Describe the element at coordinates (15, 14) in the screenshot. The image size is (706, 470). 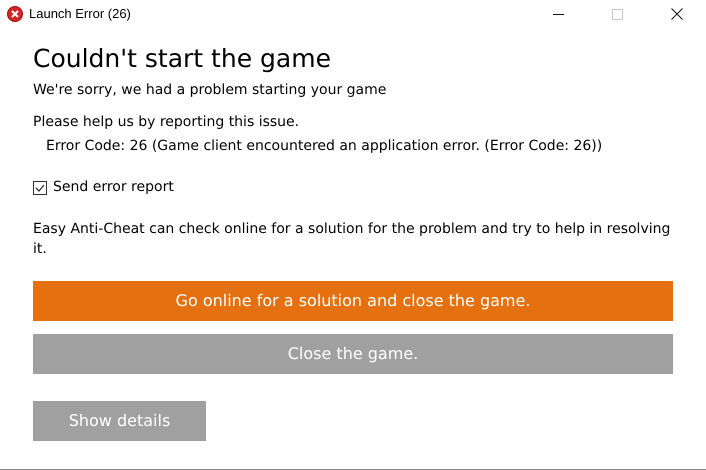
I see `error-icon` at that location.